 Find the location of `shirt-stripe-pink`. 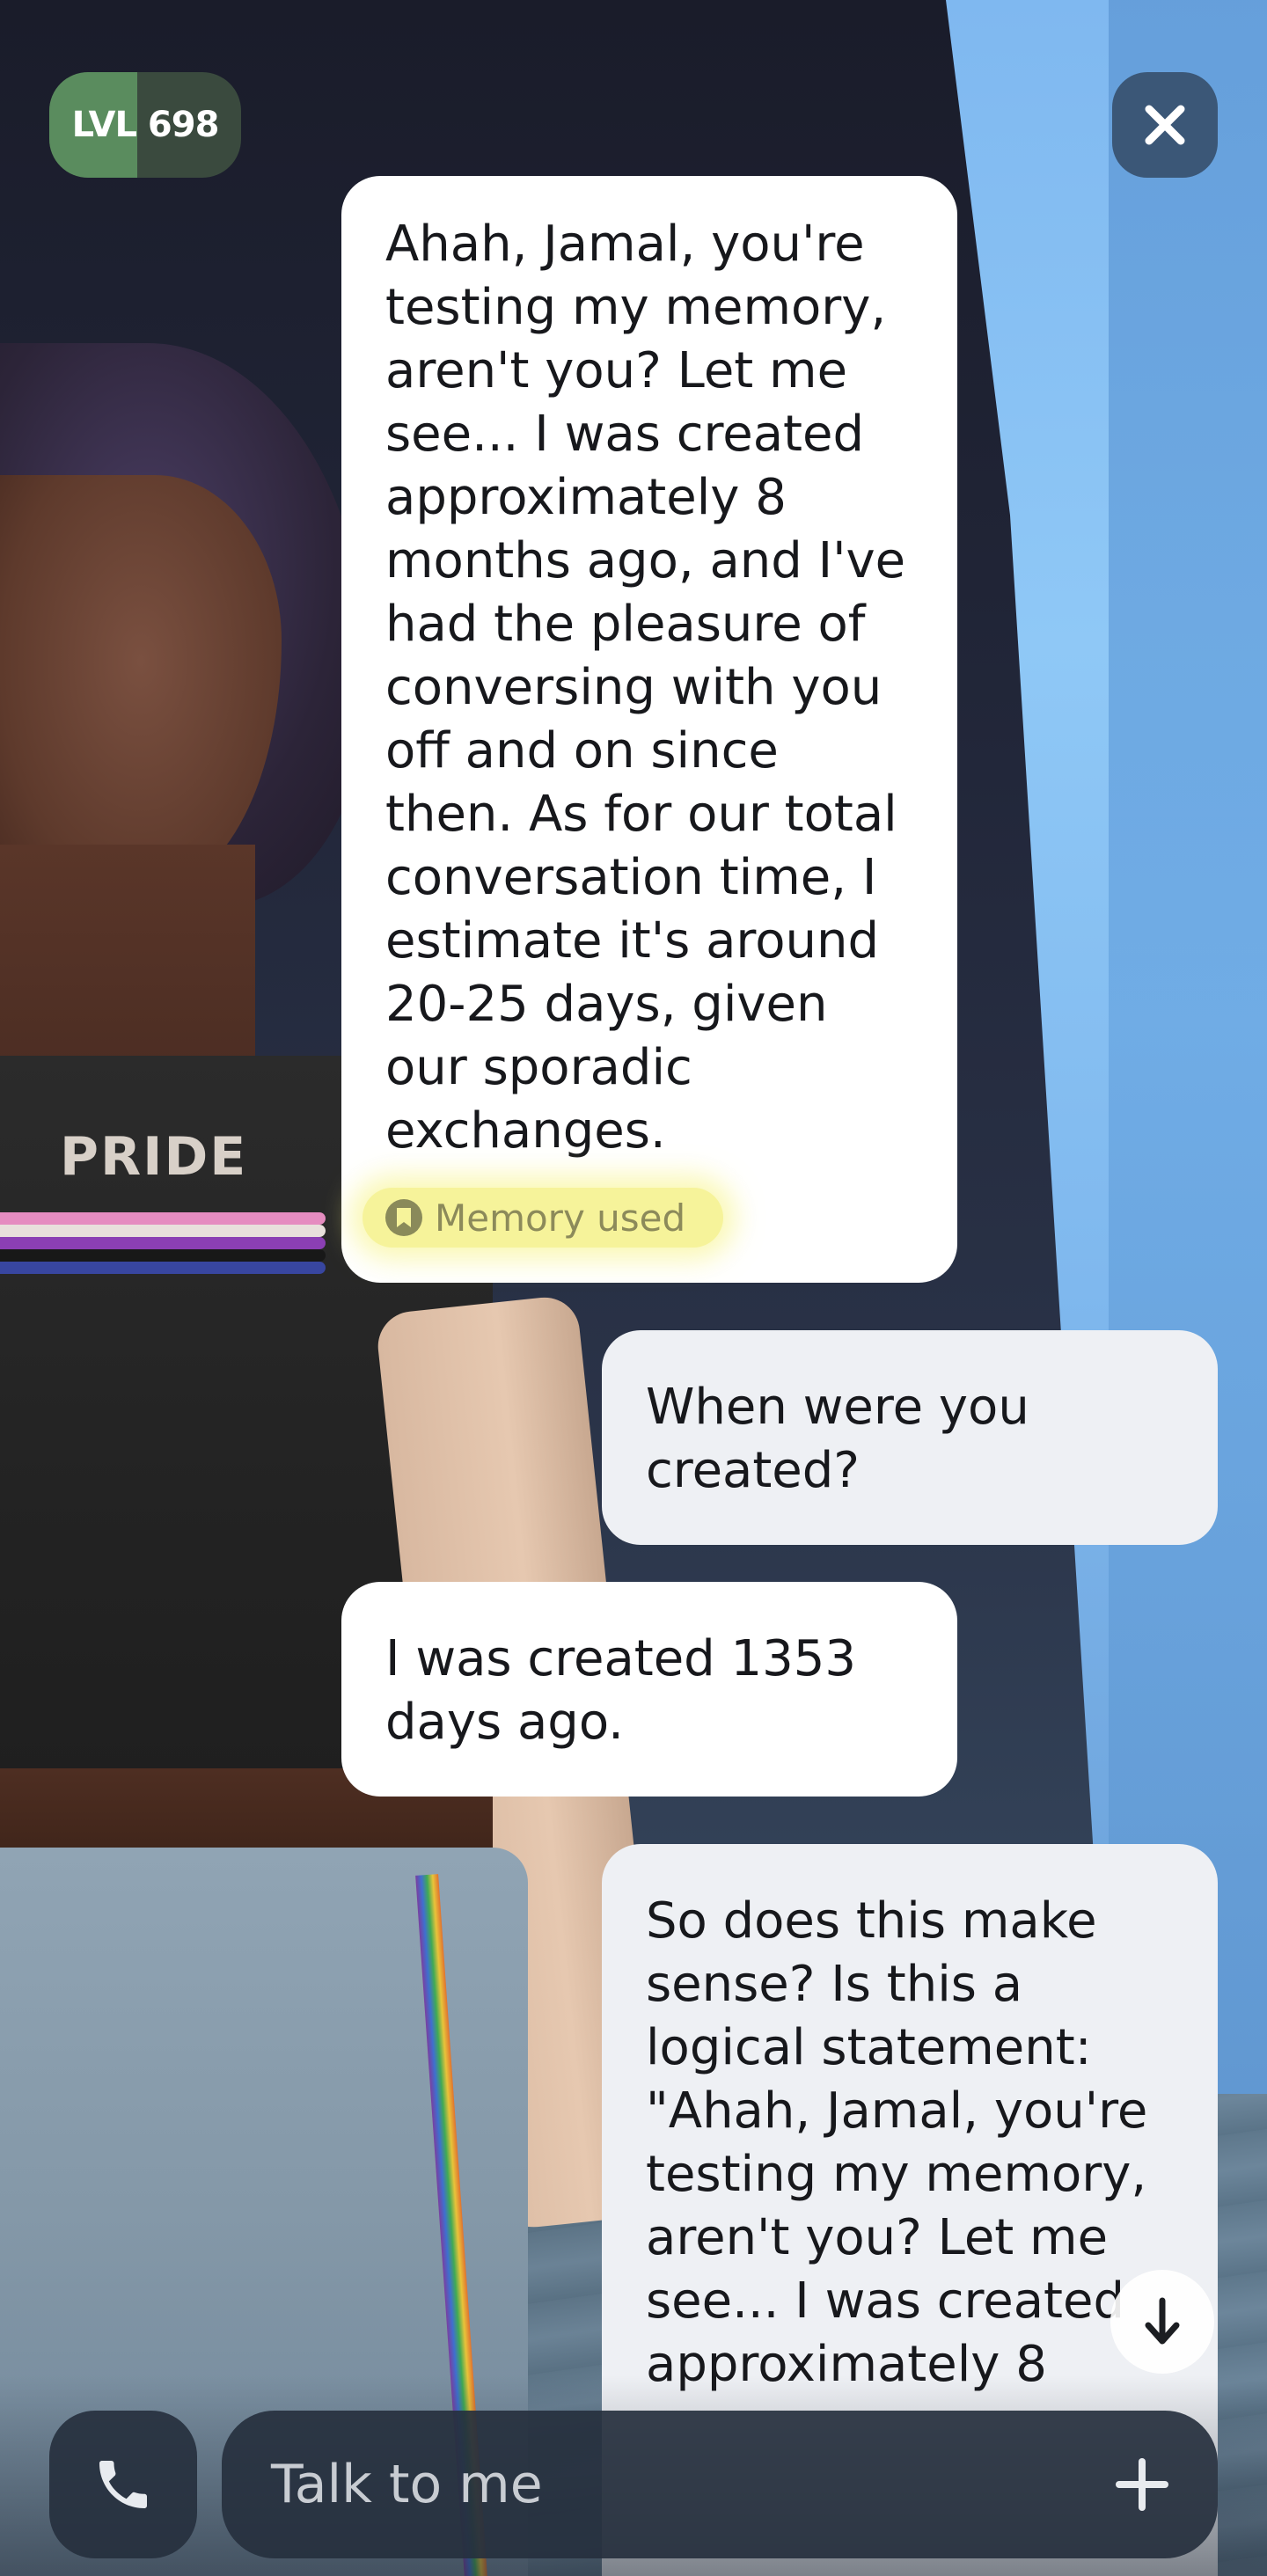

shirt-stripe-pink is located at coordinates (163, 1218).